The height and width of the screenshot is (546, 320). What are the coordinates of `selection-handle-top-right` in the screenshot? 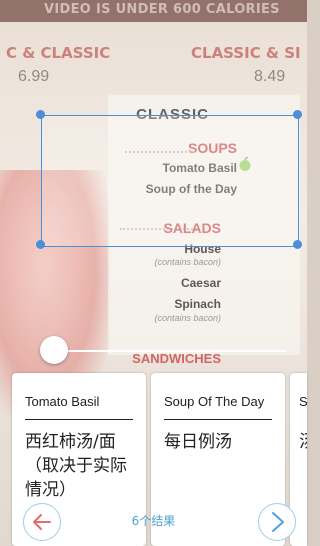 It's located at (297, 114).